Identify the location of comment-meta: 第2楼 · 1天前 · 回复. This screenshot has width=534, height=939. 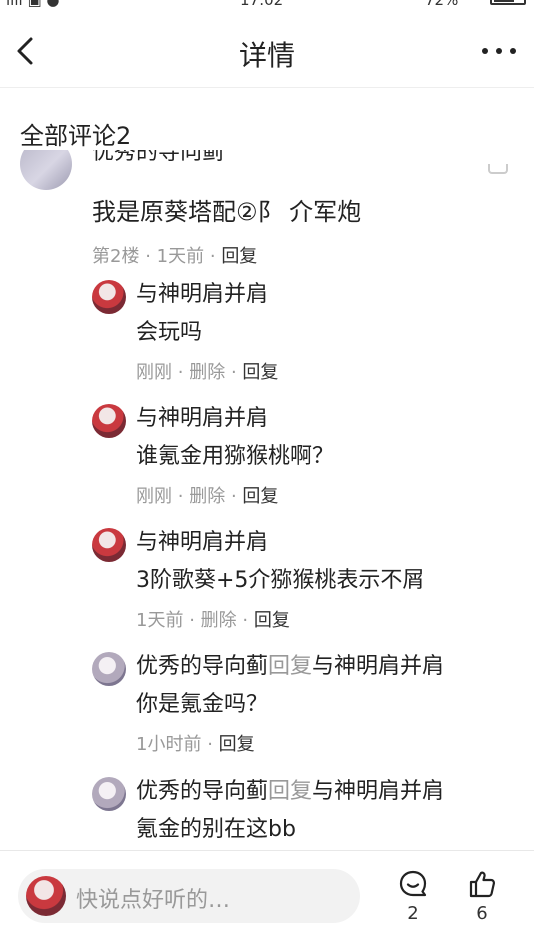
(175, 256).